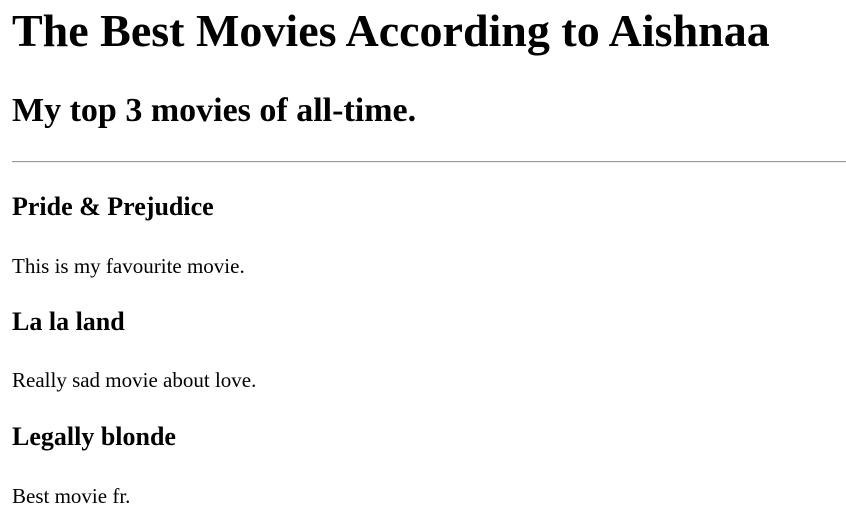 The width and height of the screenshot is (846, 530). I want to click on movie-description-3: Best movie fr., so click(71, 496).